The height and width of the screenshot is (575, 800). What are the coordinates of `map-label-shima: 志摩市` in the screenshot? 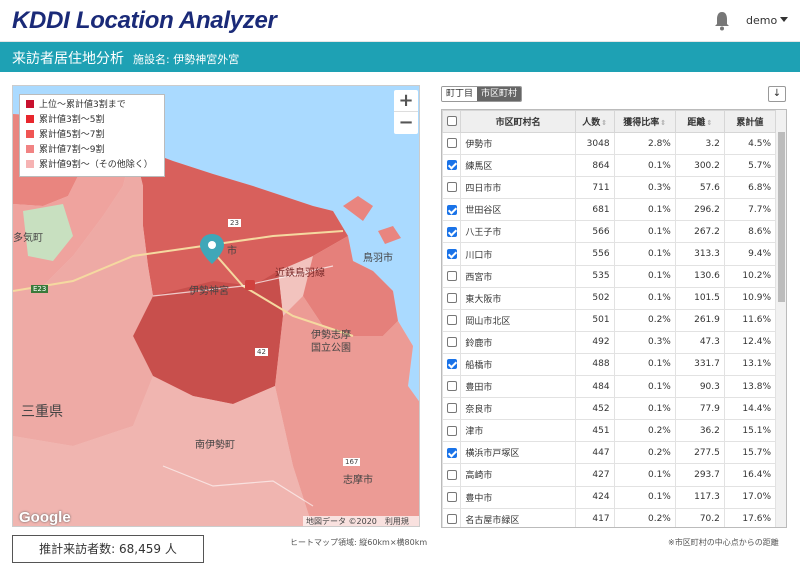 It's located at (358, 480).